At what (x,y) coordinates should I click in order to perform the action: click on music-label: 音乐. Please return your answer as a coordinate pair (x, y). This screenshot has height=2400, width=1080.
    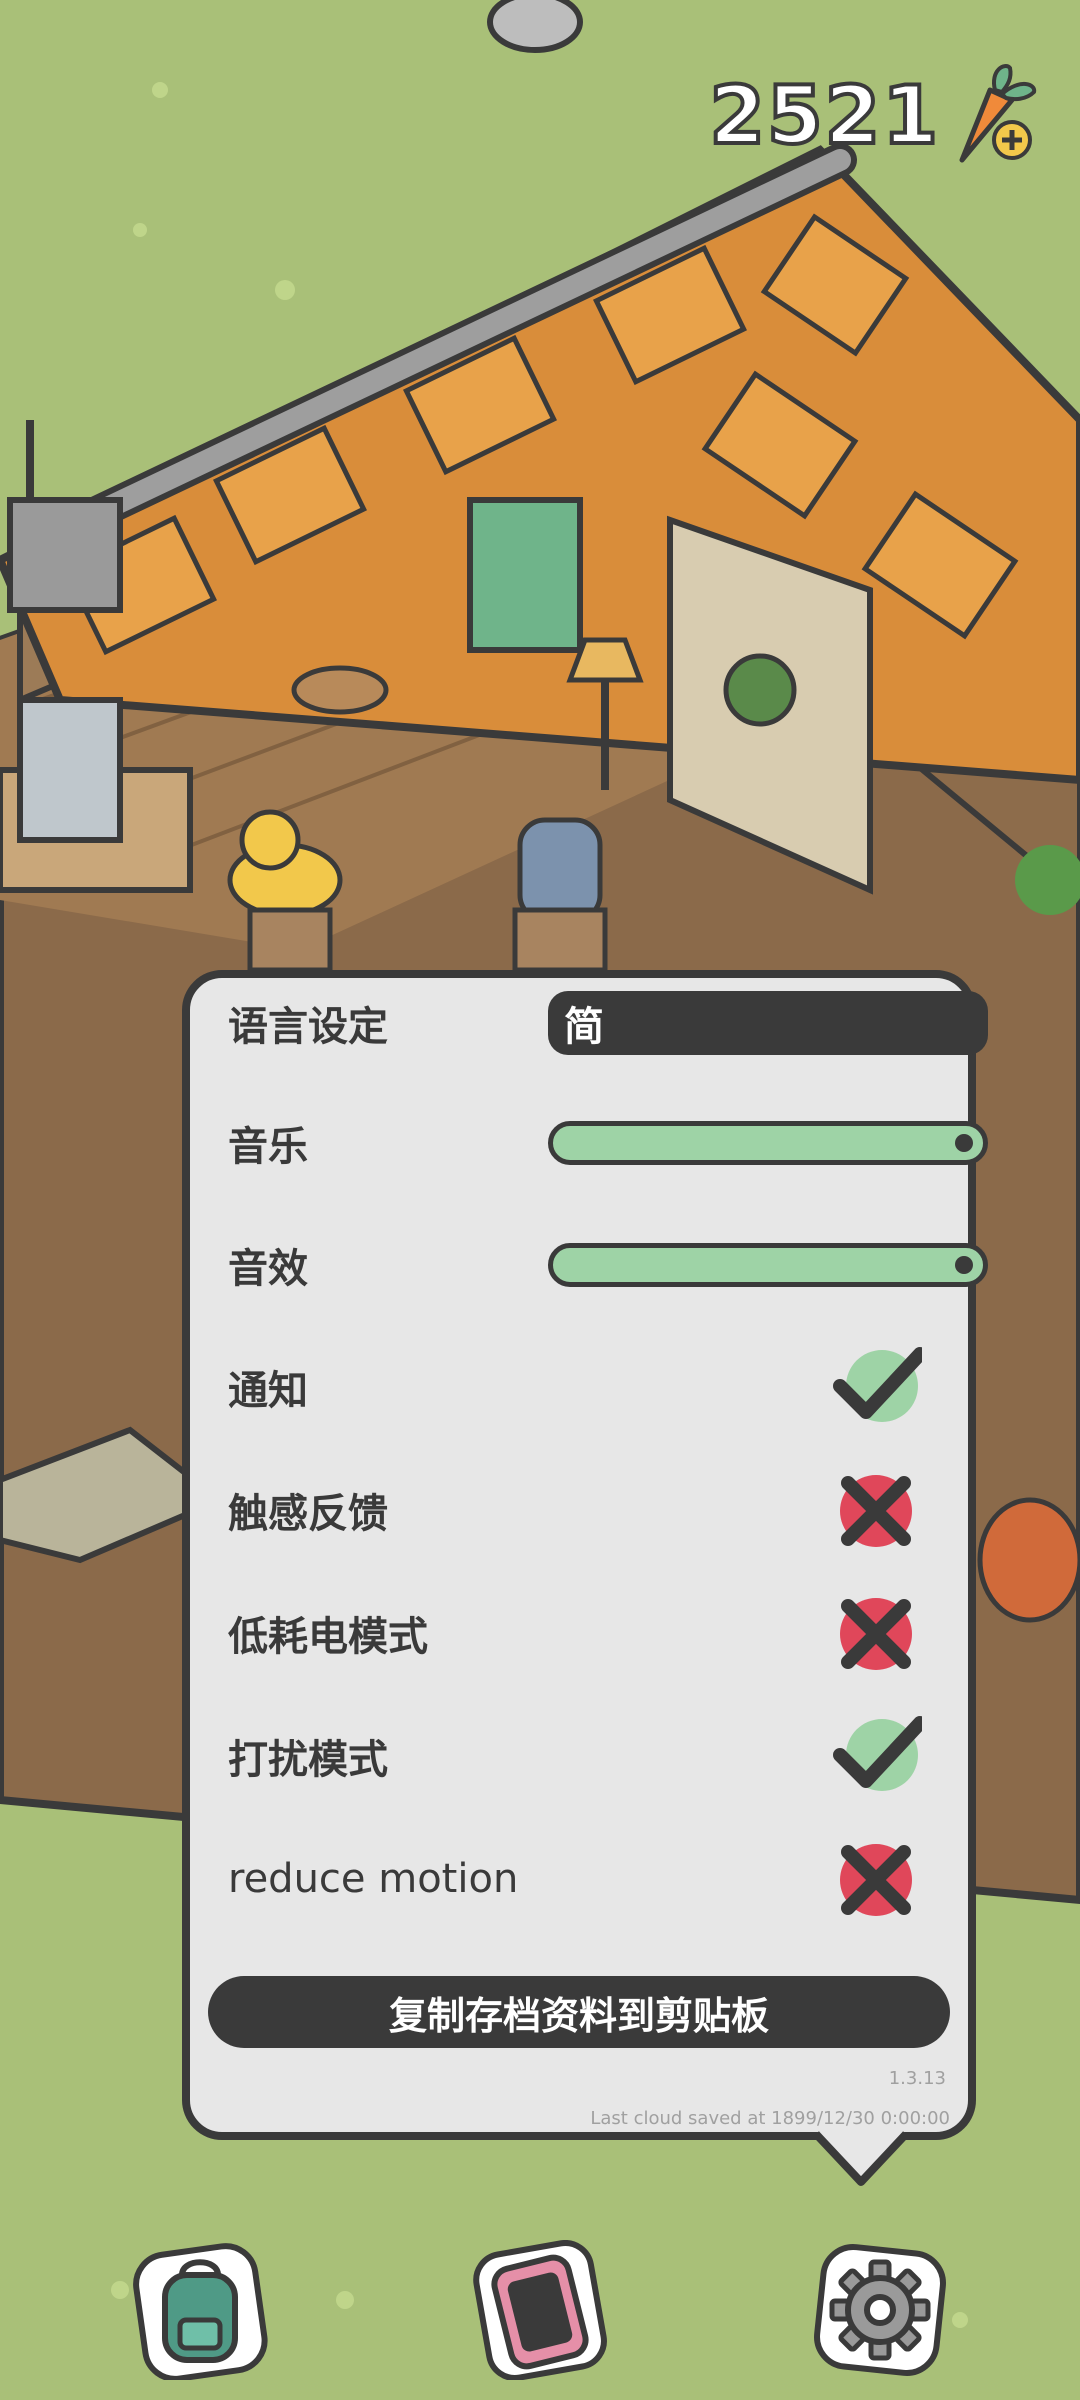
    Looking at the image, I should click on (268, 1147).